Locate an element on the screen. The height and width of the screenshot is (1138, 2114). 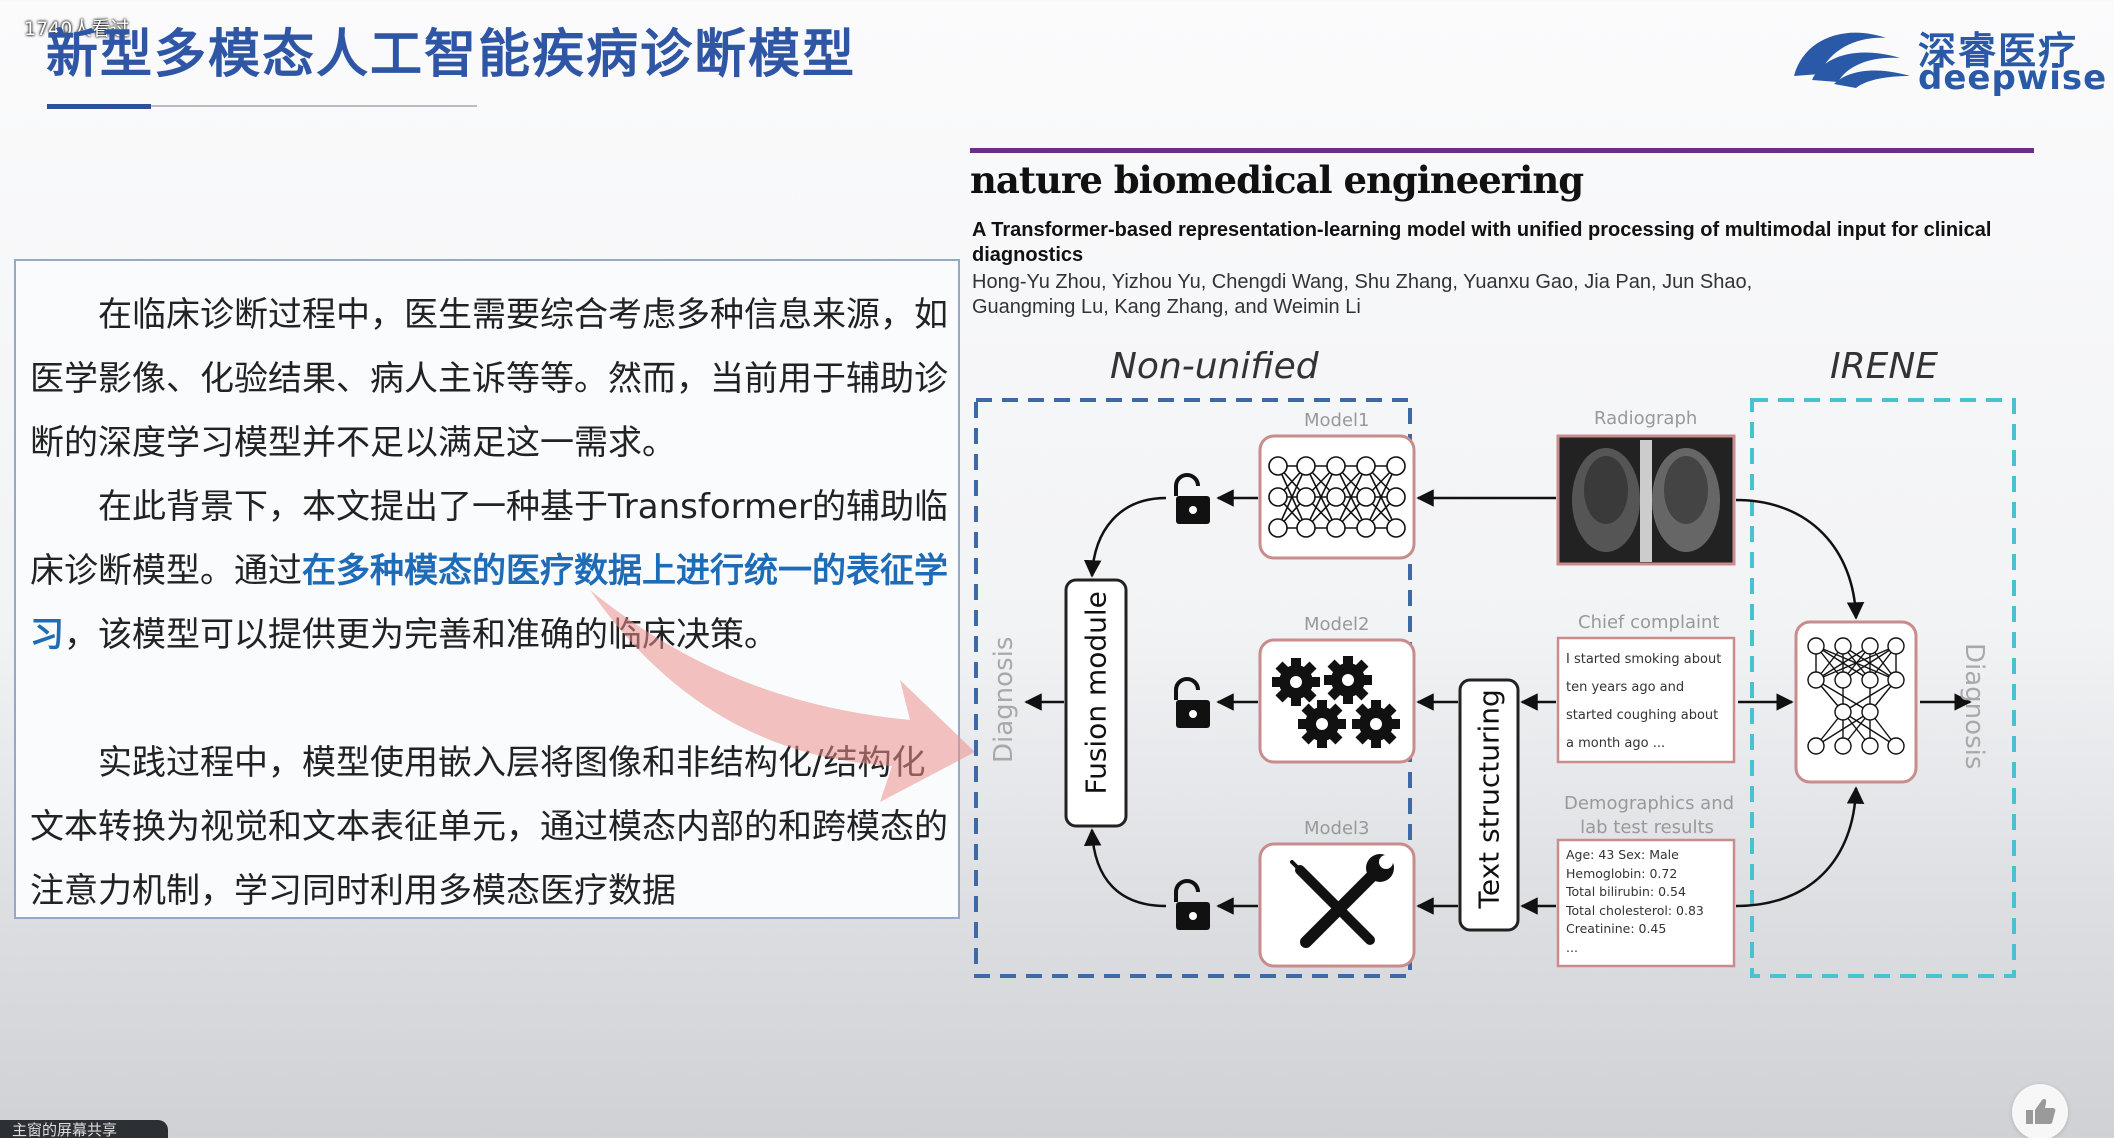
lab-line: Total cholesterol: 0.83 is located at coordinates (1635, 910).